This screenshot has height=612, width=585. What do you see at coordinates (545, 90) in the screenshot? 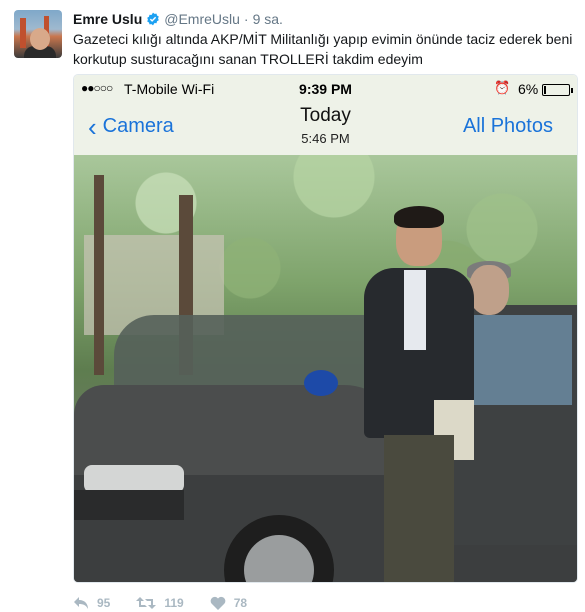
I see `battery-fill` at bounding box center [545, 90].